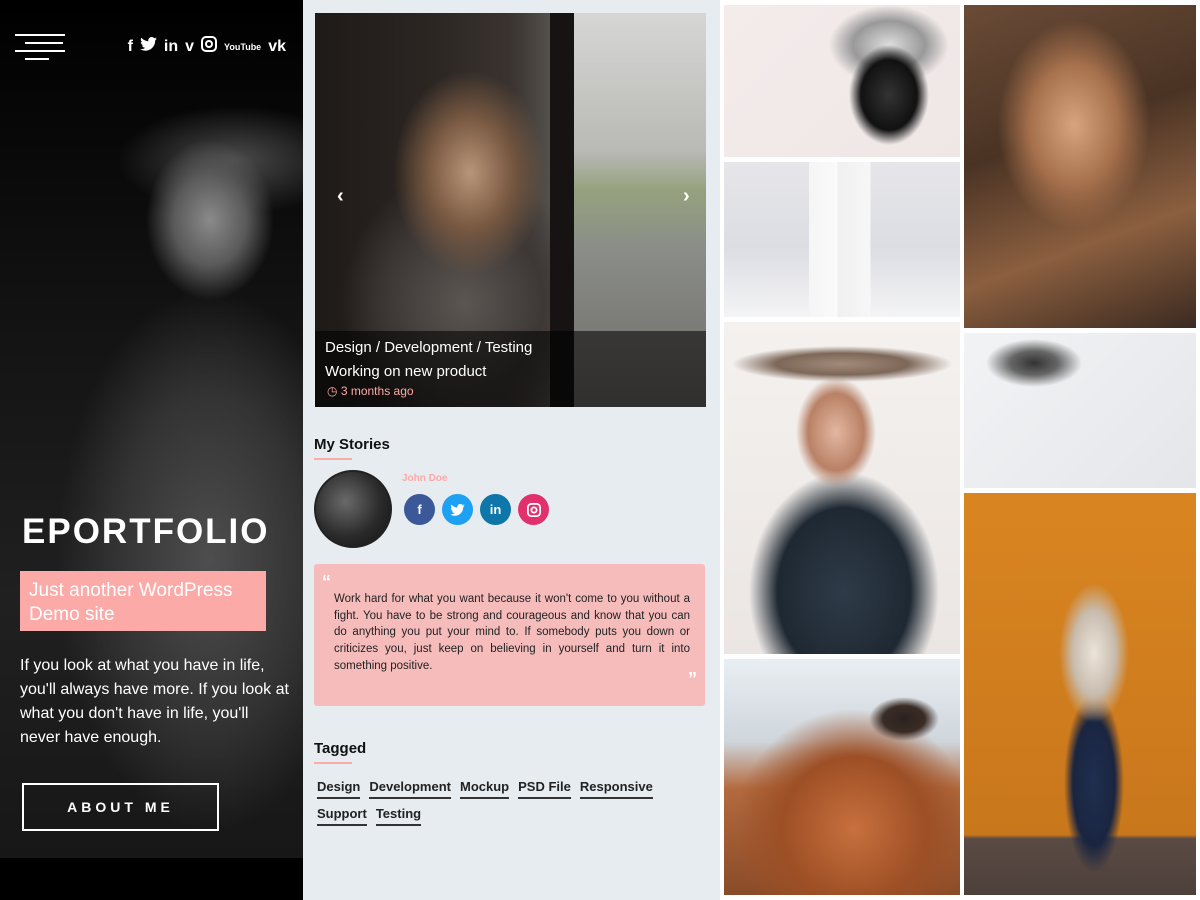 This screenshot has width=1200, height=900. What do you see at coordinates (41, 47) in the screenshot?
I see `hamburger-menu-icon` at bounding box center [41, 47].